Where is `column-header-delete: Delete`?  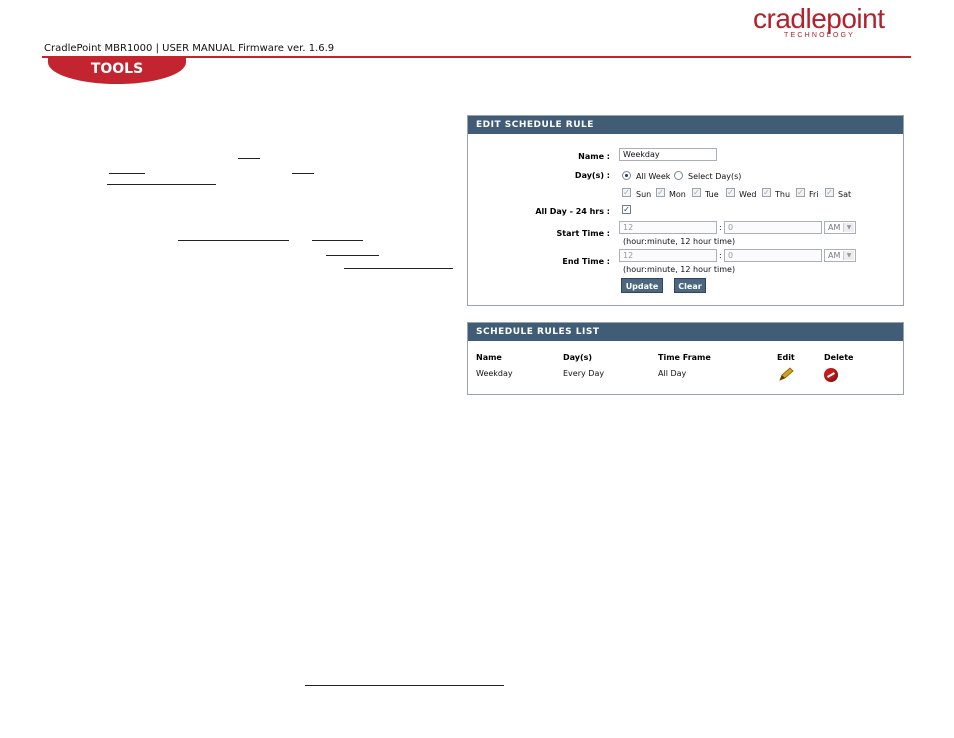 column-header-delete: Delete is located at coordinates (839, 357).